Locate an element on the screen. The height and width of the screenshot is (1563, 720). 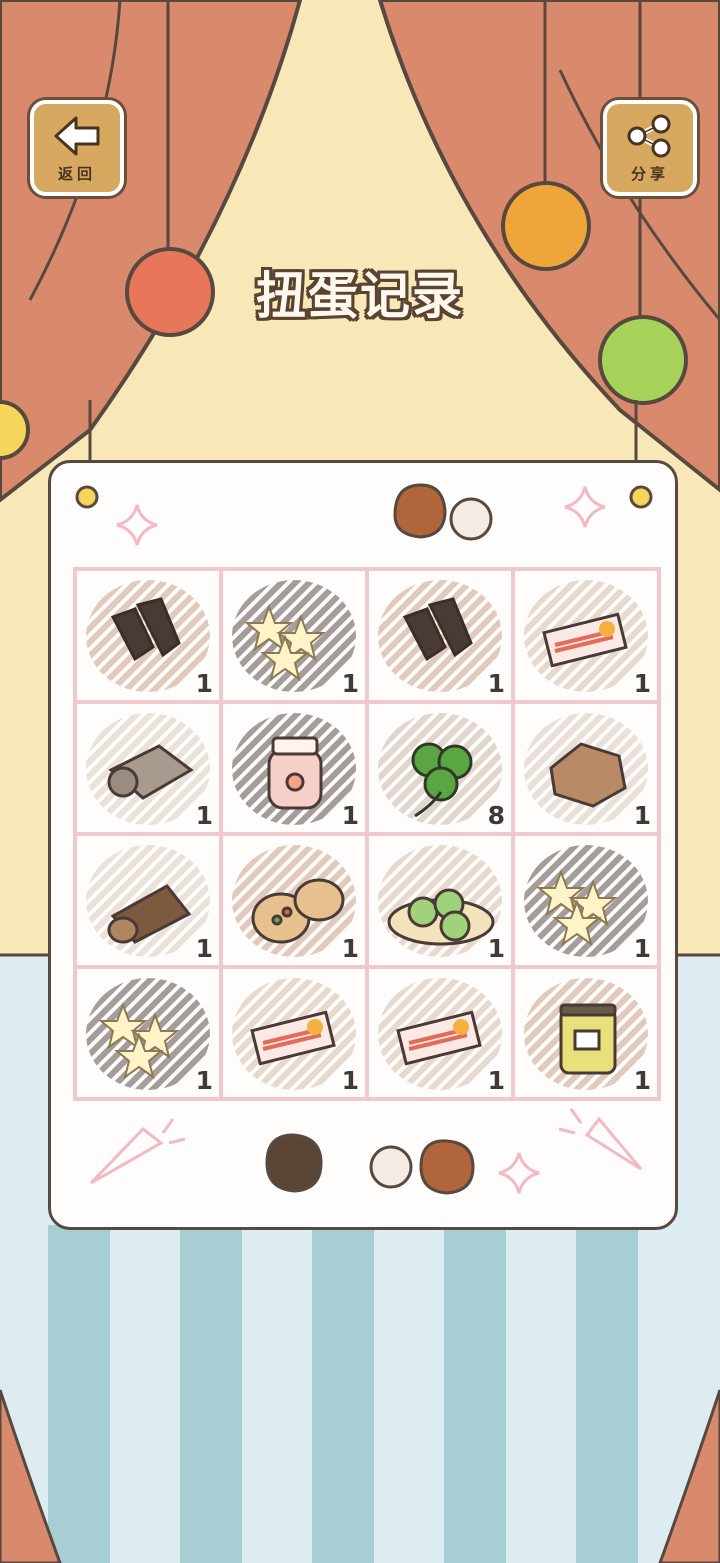
rock-candy-icon is located at coordinates (586, 768).